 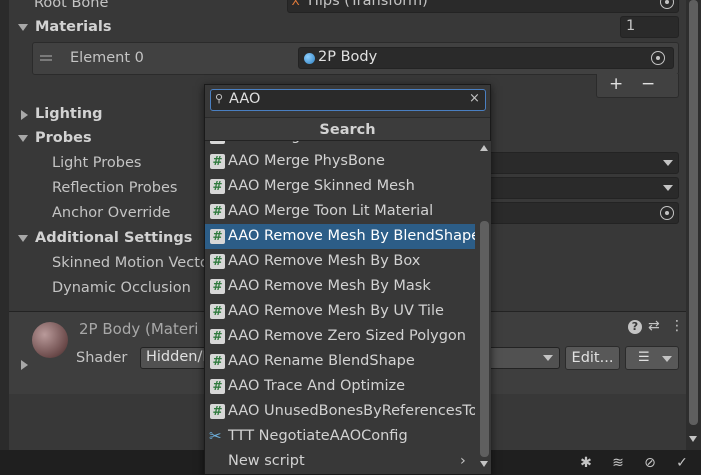 I want to click on help-icon: ?, so click(x=635, y=327).